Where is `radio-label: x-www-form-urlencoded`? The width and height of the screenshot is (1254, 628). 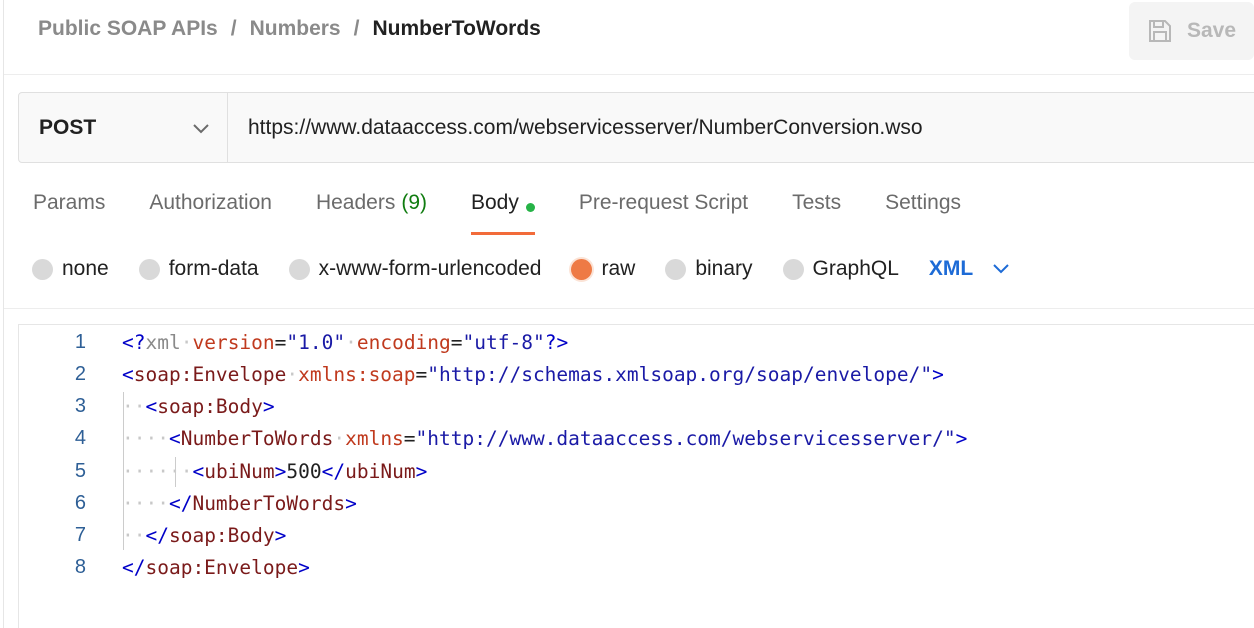
radio-label: x-www-form-urlencoded is located at coordinates (430, 268).